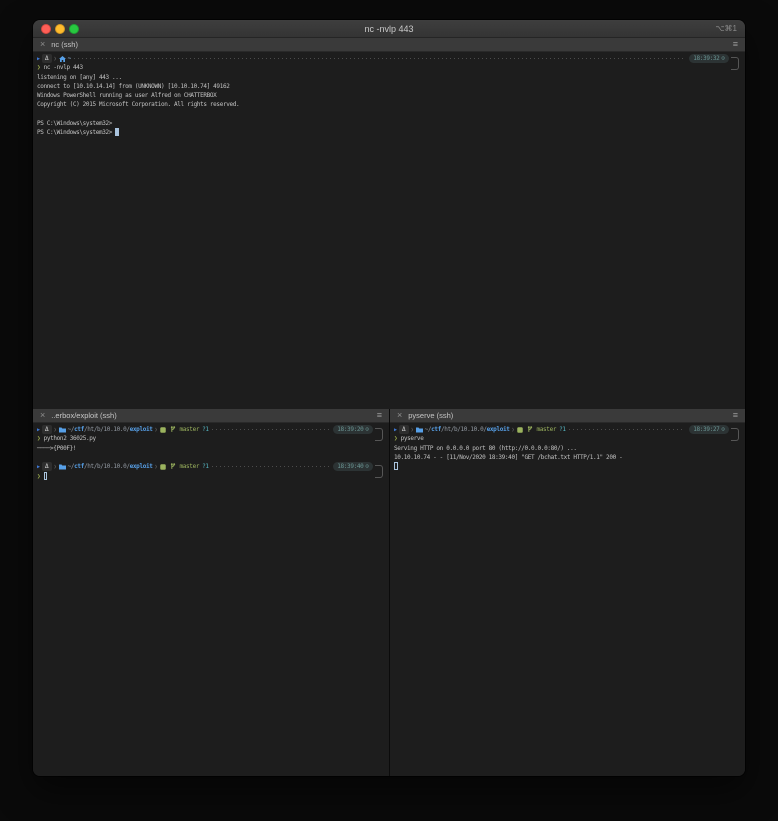 Image resolution: width=778 pixels, height=821 pixels. What do you see at coordinates (706, 430) in the screenshot?
I see `time-value: 18:39:27` at bounding box center [706, 430].